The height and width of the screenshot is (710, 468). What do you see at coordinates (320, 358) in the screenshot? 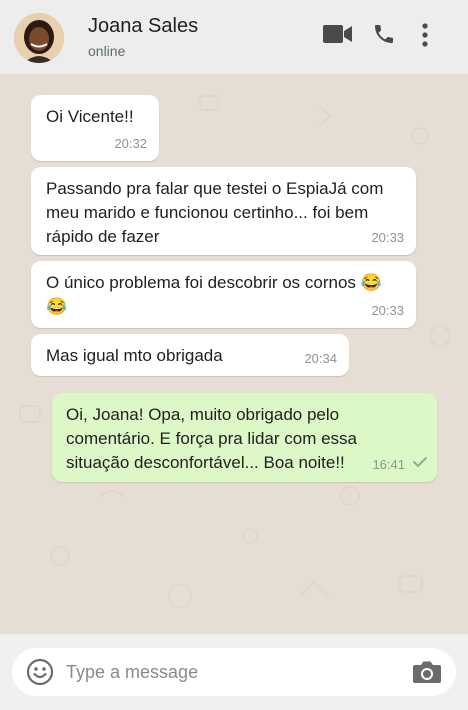
I see `message-time: 20:34` at bounding box center [320, 358].